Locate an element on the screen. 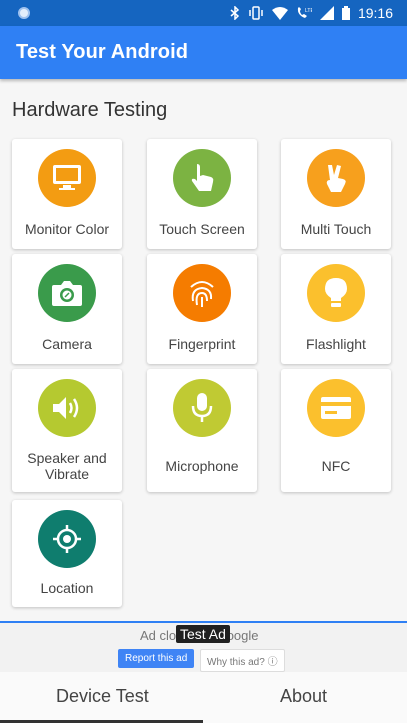  tile-camera: Camera is located at coordinates (67, 309).